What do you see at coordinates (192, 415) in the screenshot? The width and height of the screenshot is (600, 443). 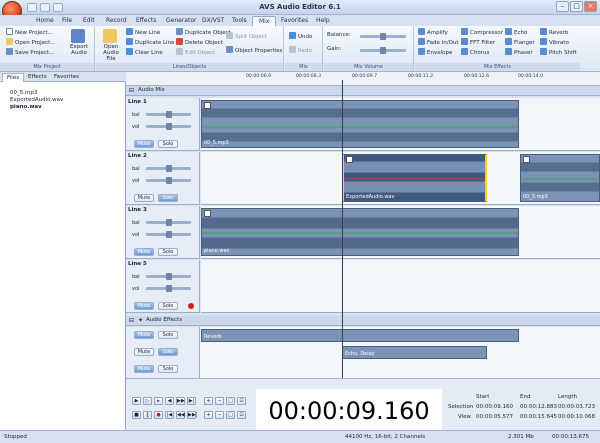 I see `next-button: ▶▶|` at bounding box center [192, 415].